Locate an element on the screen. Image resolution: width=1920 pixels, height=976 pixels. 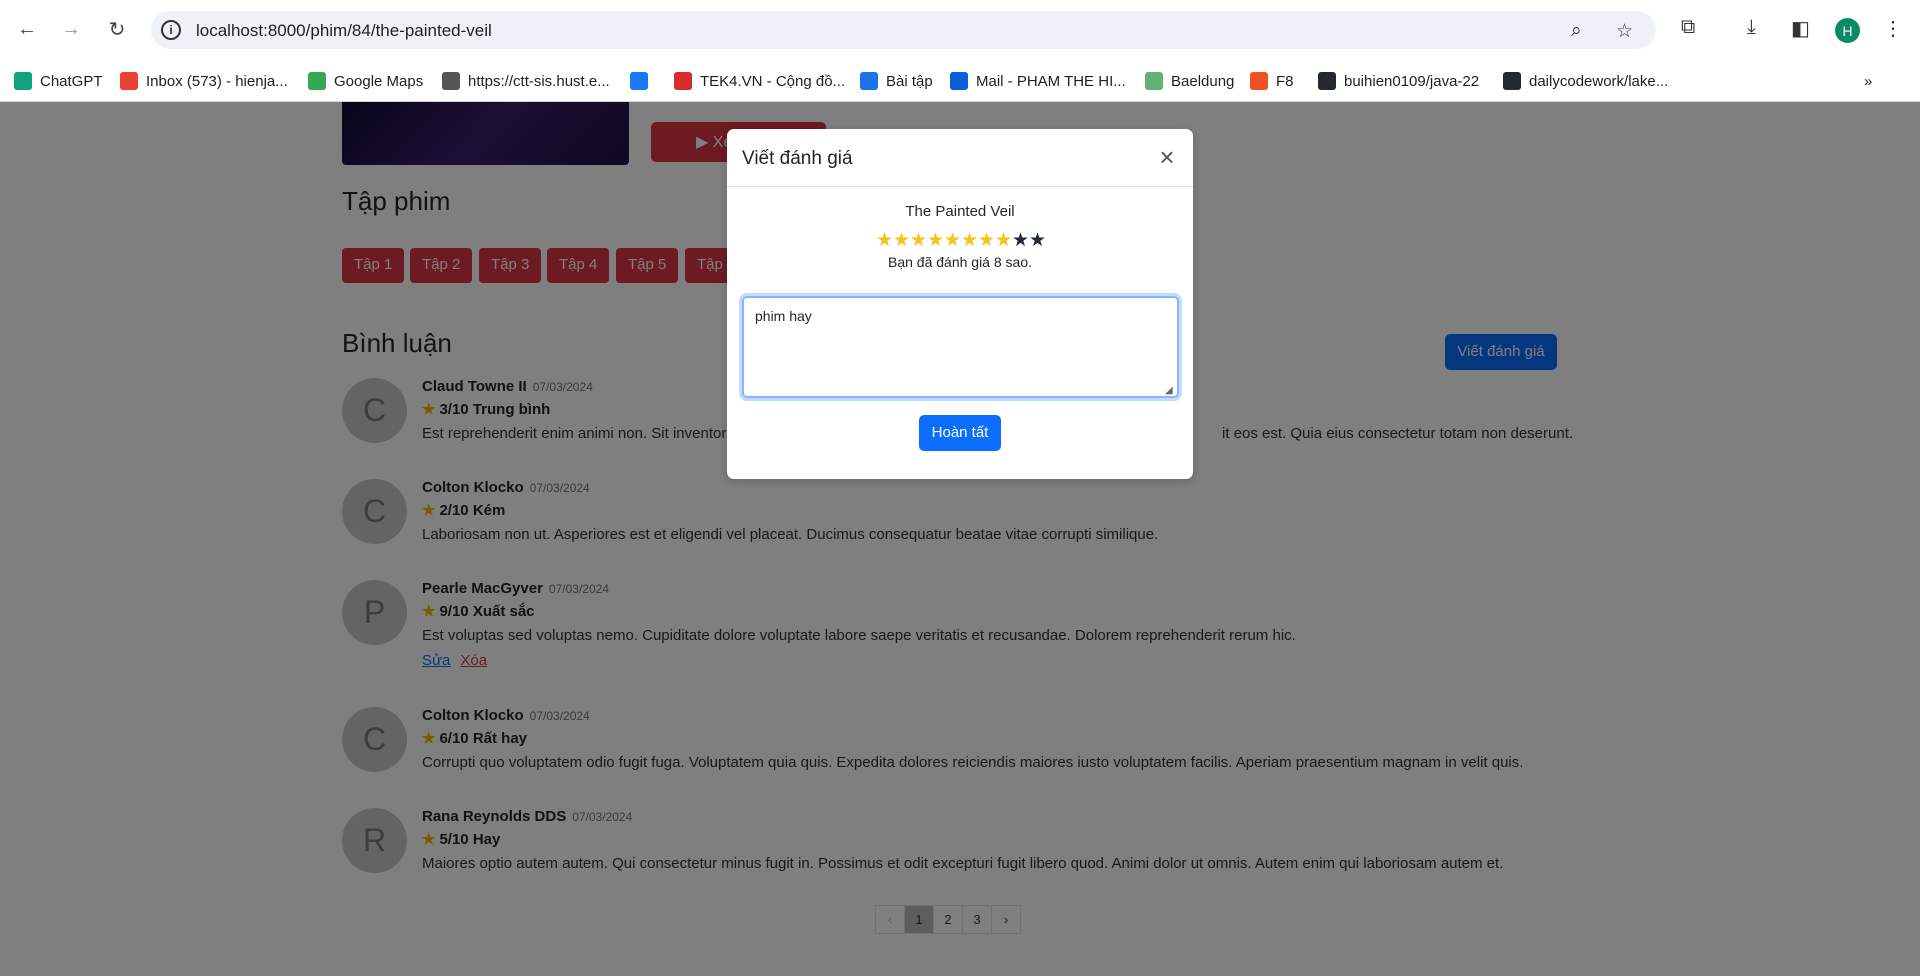
bookmark-item: Google Maps is located at coordinates (365, 81).